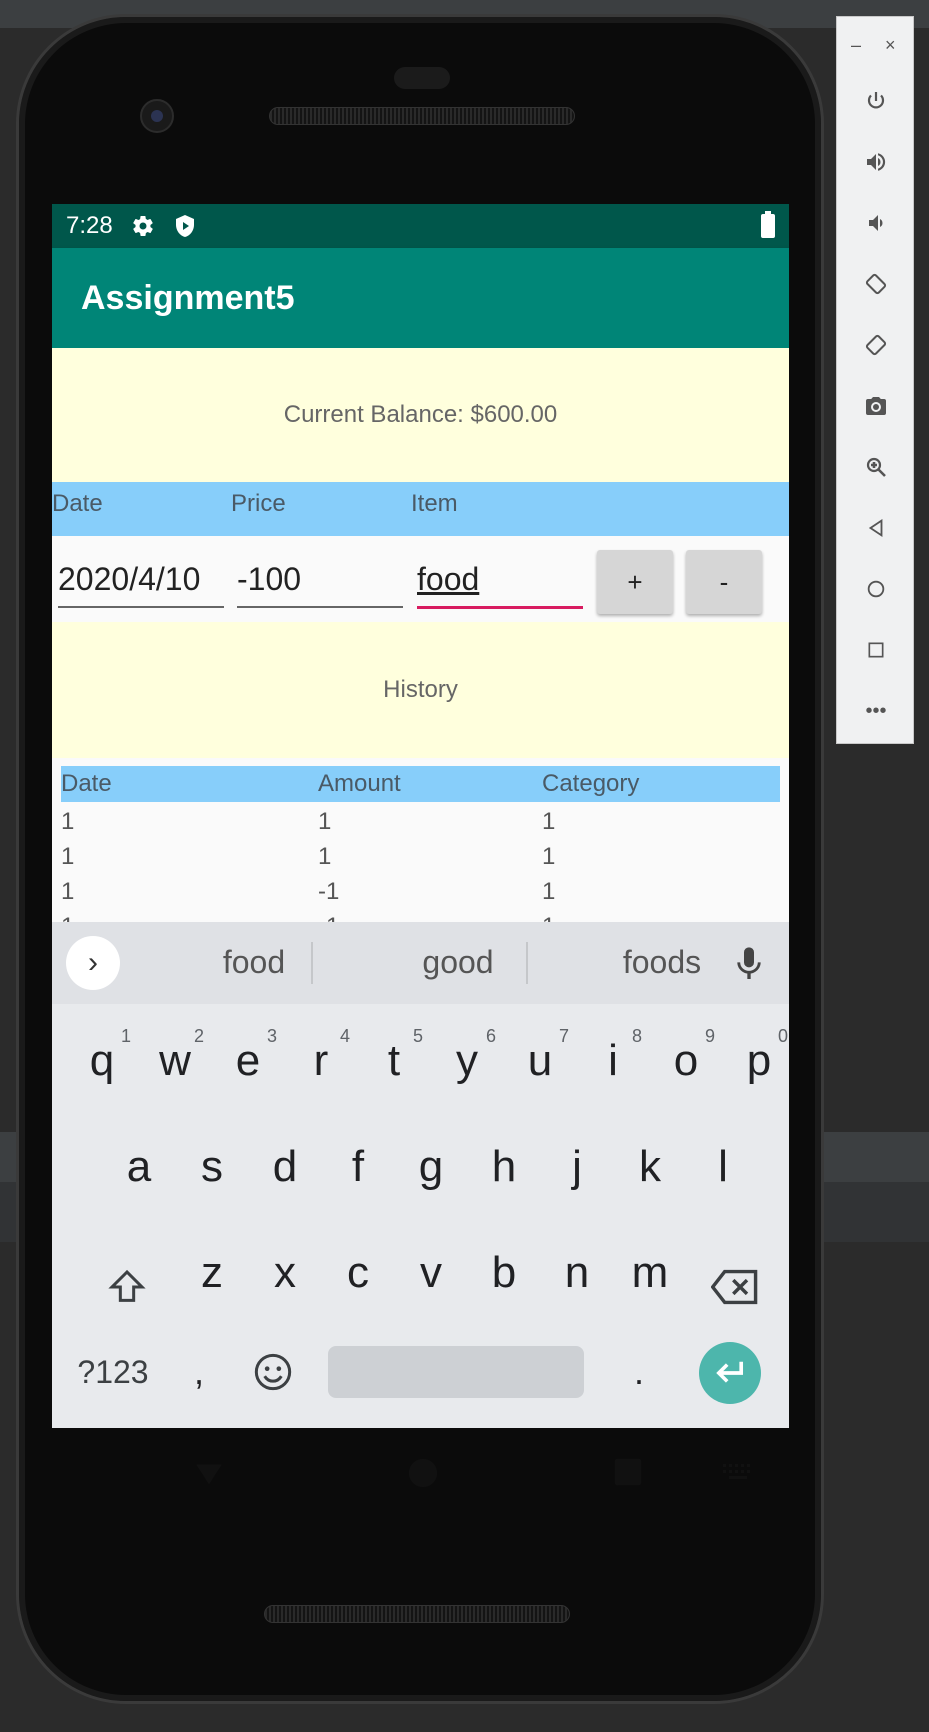 The width and height of the screenshot is (929, 1732). What do you see at coordinates (143, 226) in the screenshot?
I see `settings-gear-icon` at bounding box center [143, 226].